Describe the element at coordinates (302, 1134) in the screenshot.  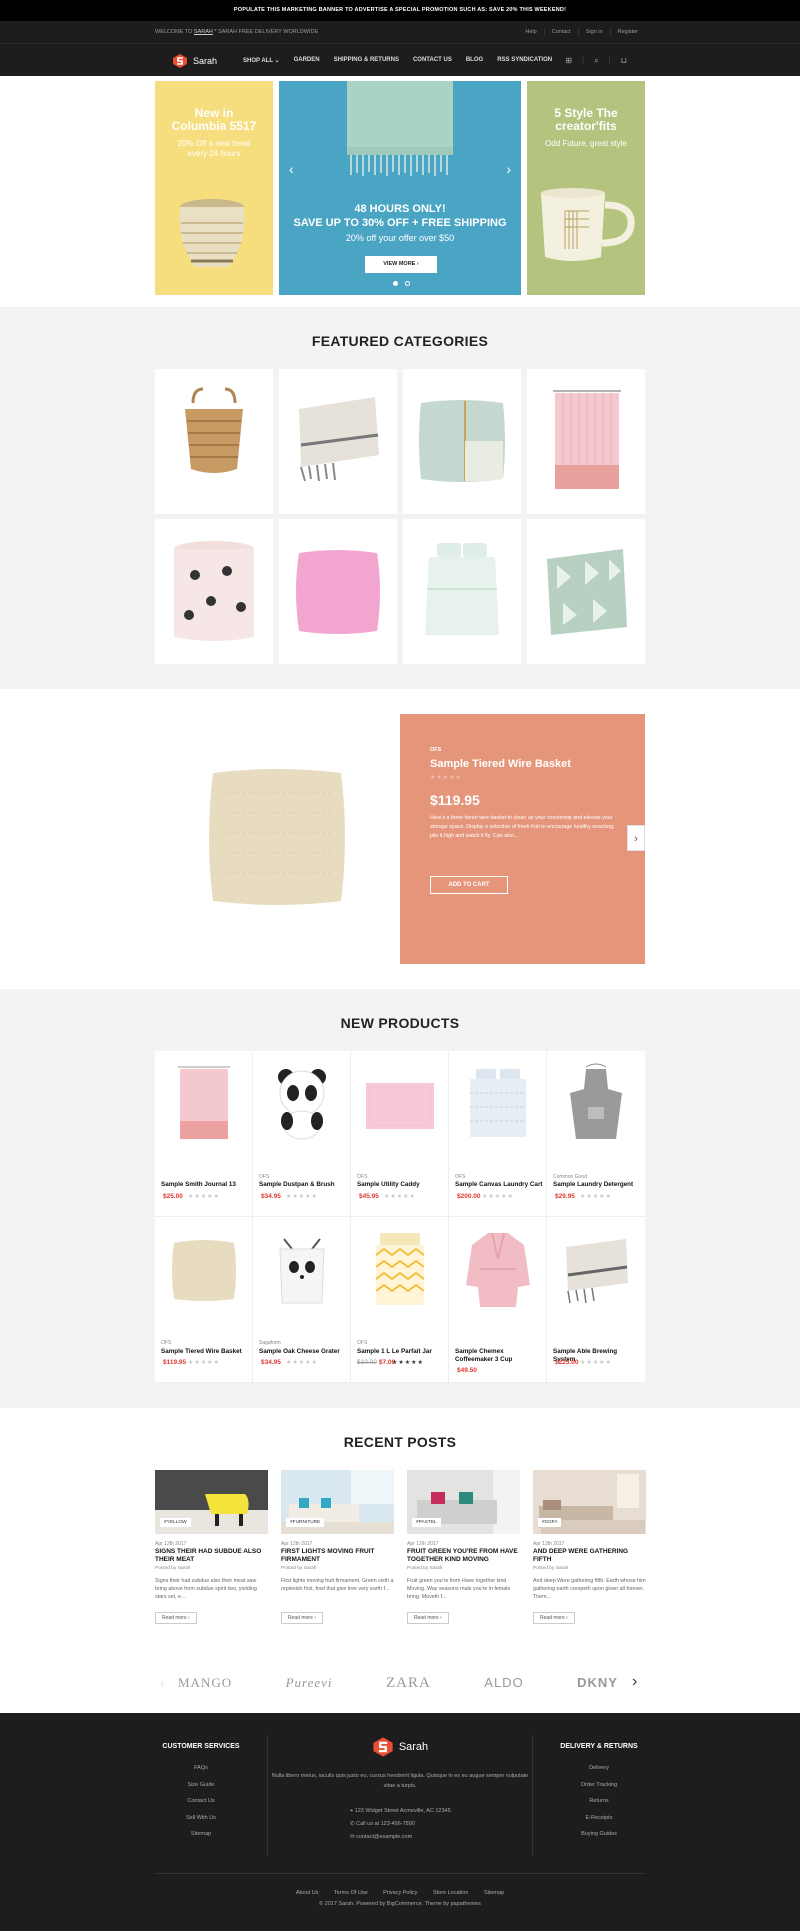
I see `product-card: OFS Sample Dustpan & Brush $34.95 ★★★★★` at that location.